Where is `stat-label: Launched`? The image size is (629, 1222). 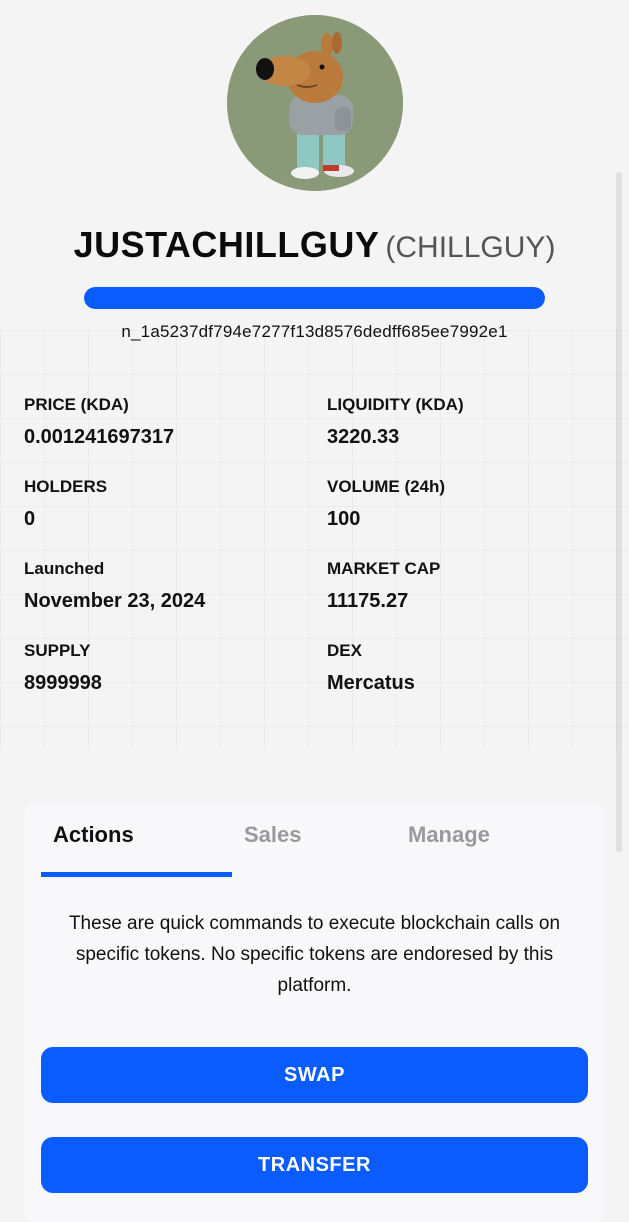 stat-label: Launched is located at coordinates (64, 568).